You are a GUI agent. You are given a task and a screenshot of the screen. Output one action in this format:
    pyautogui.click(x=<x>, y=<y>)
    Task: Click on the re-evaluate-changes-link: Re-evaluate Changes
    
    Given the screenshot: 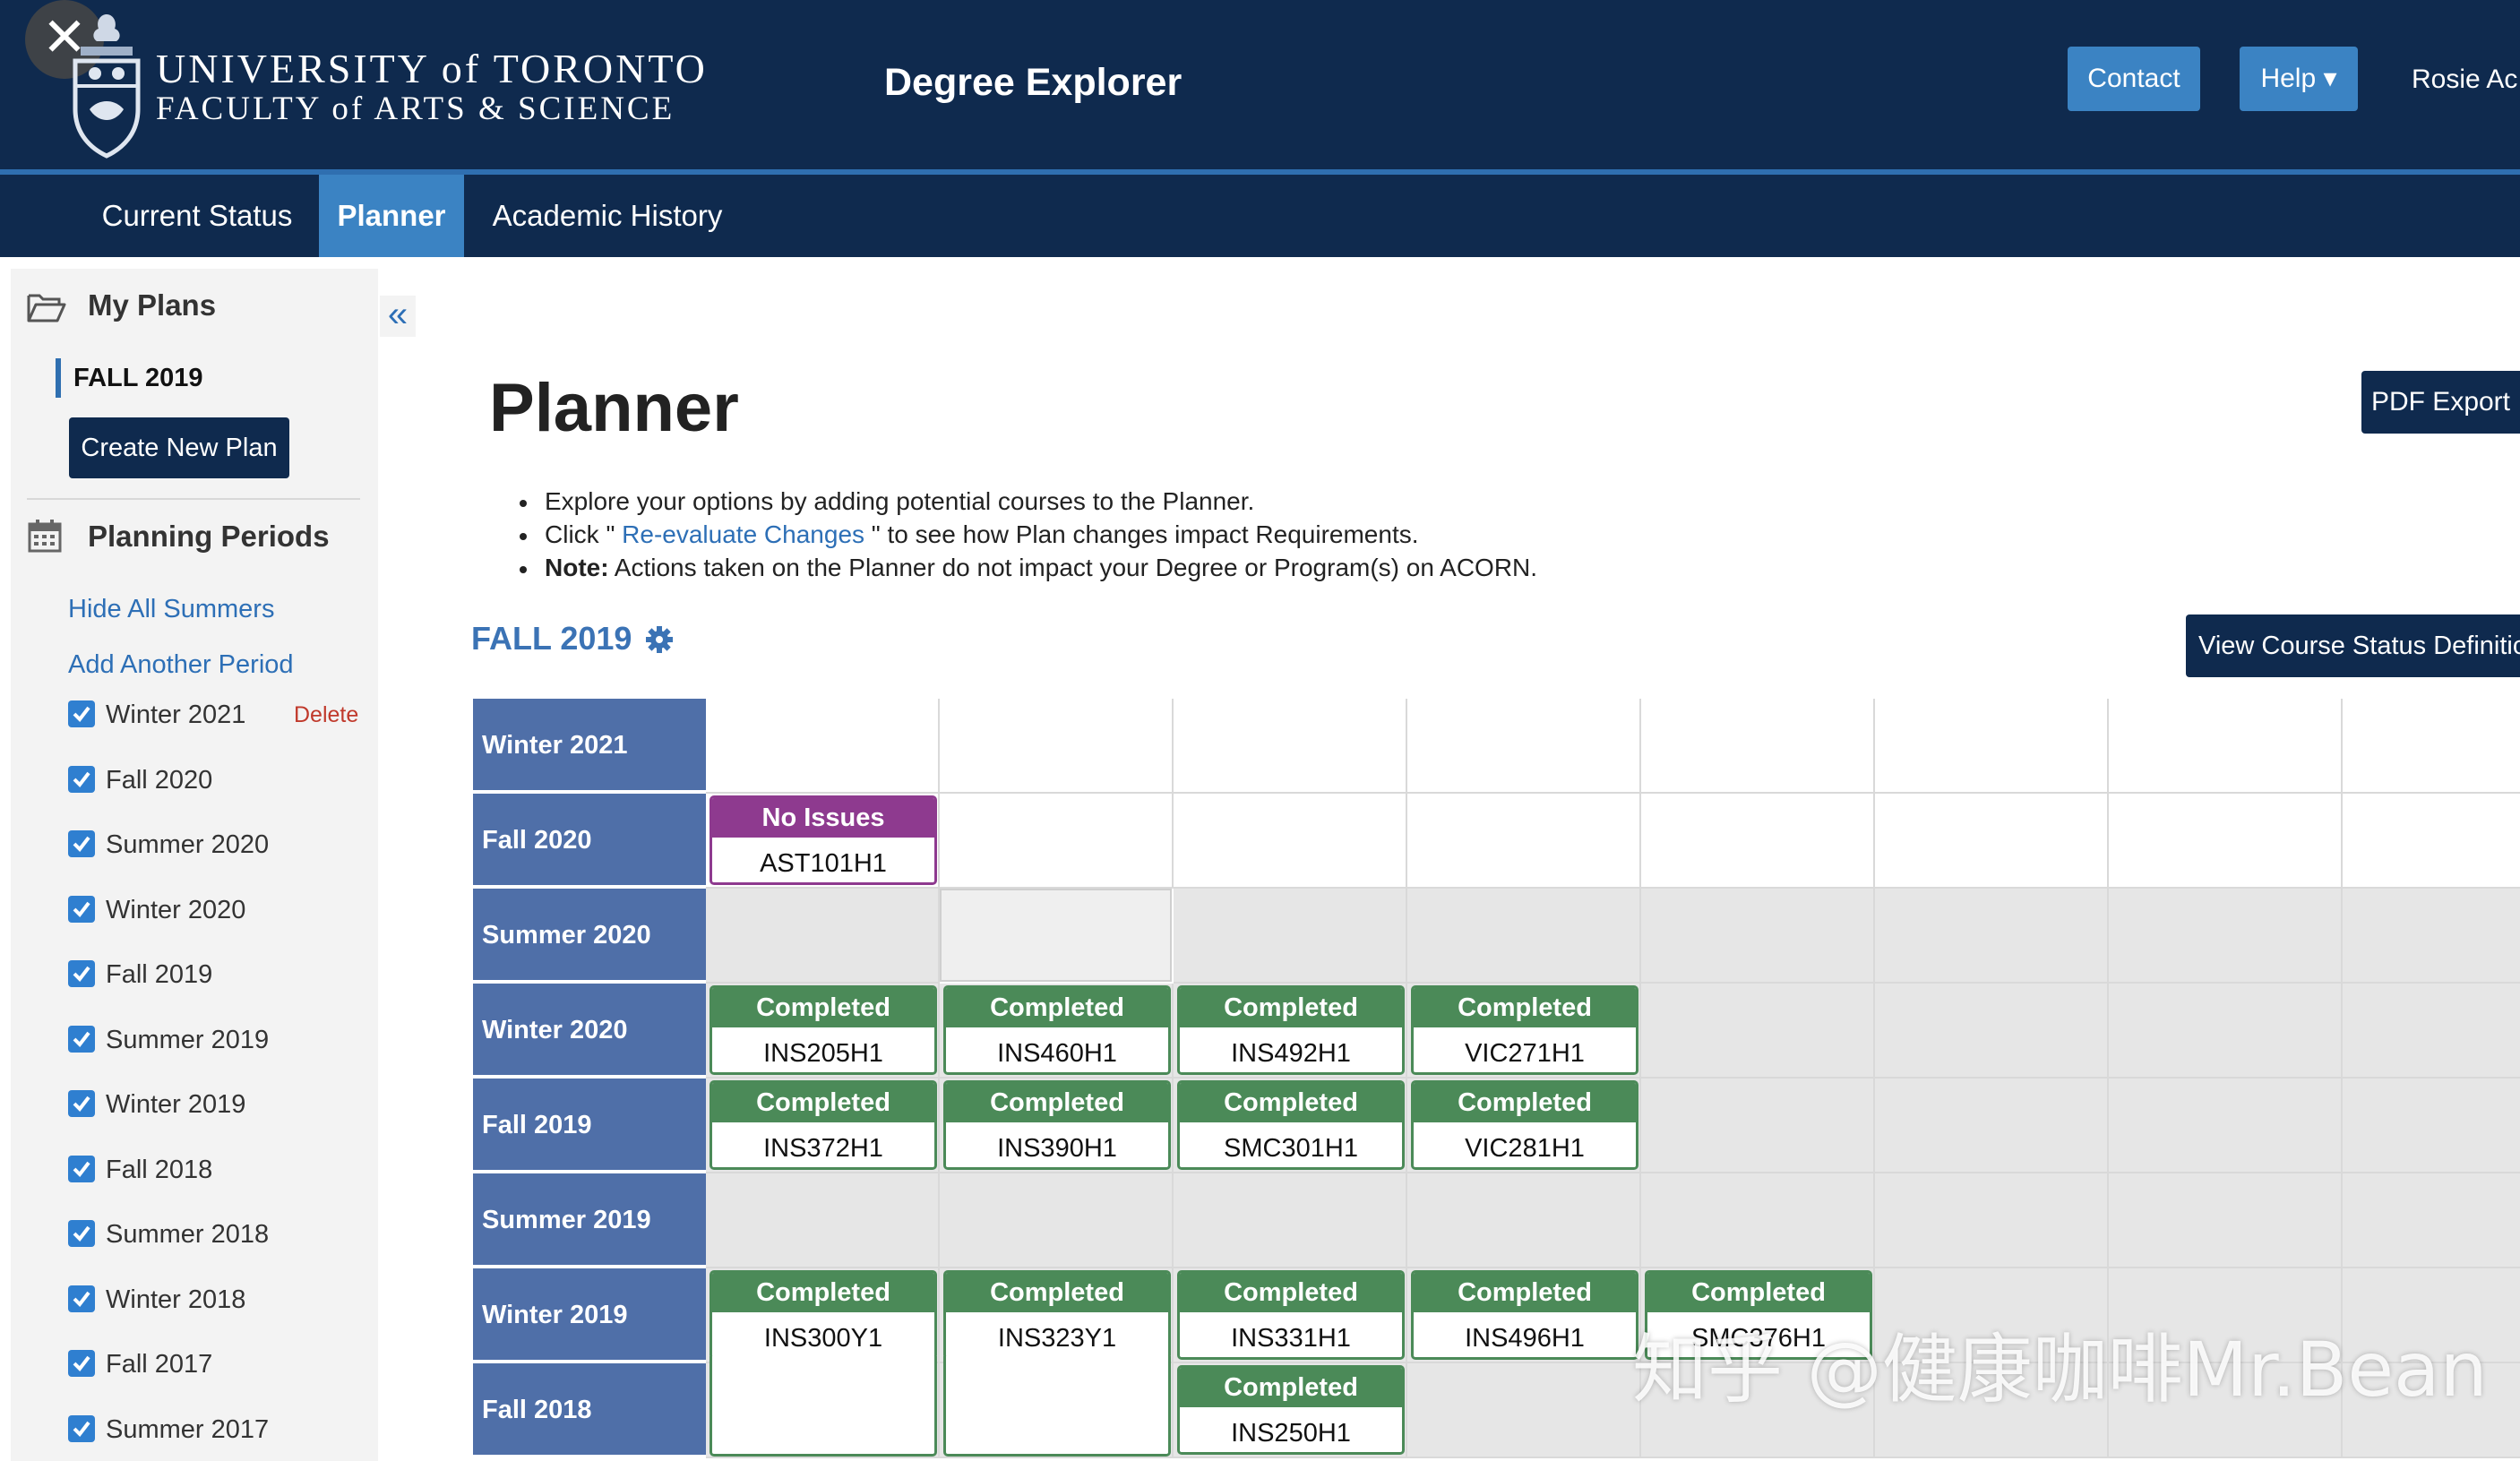 What is the action you would take?
    pyautogui.click(x=743, y=534)
    